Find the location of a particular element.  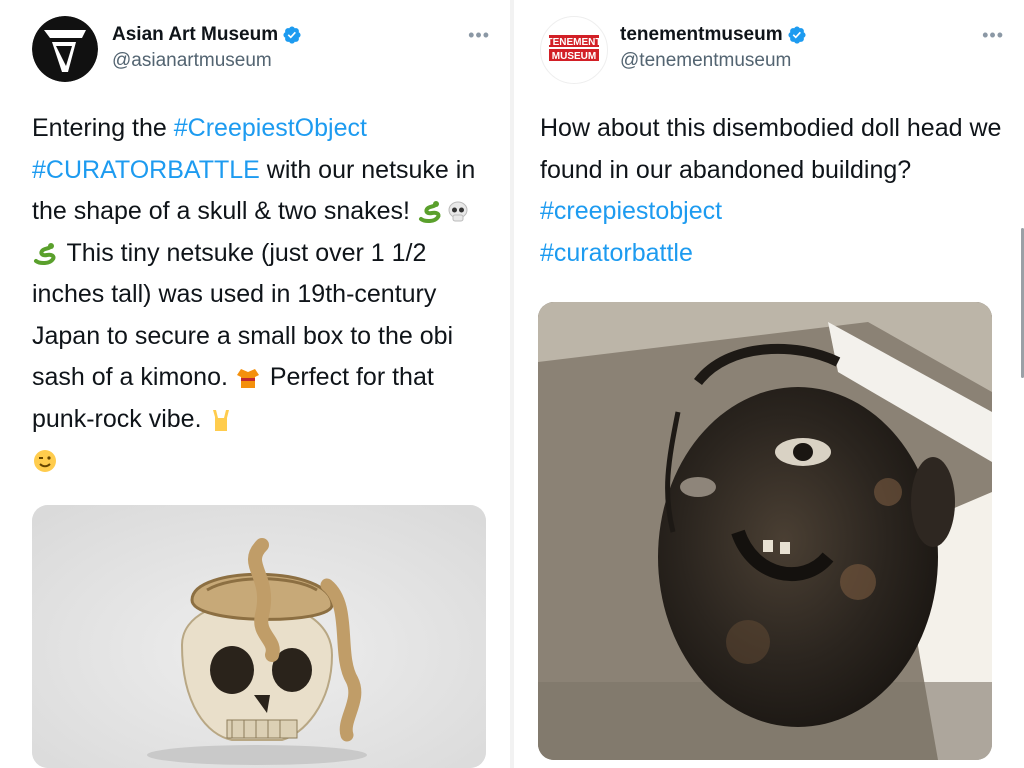

display-name-text: Asian Art Museum is located at coordinates (195, 35).